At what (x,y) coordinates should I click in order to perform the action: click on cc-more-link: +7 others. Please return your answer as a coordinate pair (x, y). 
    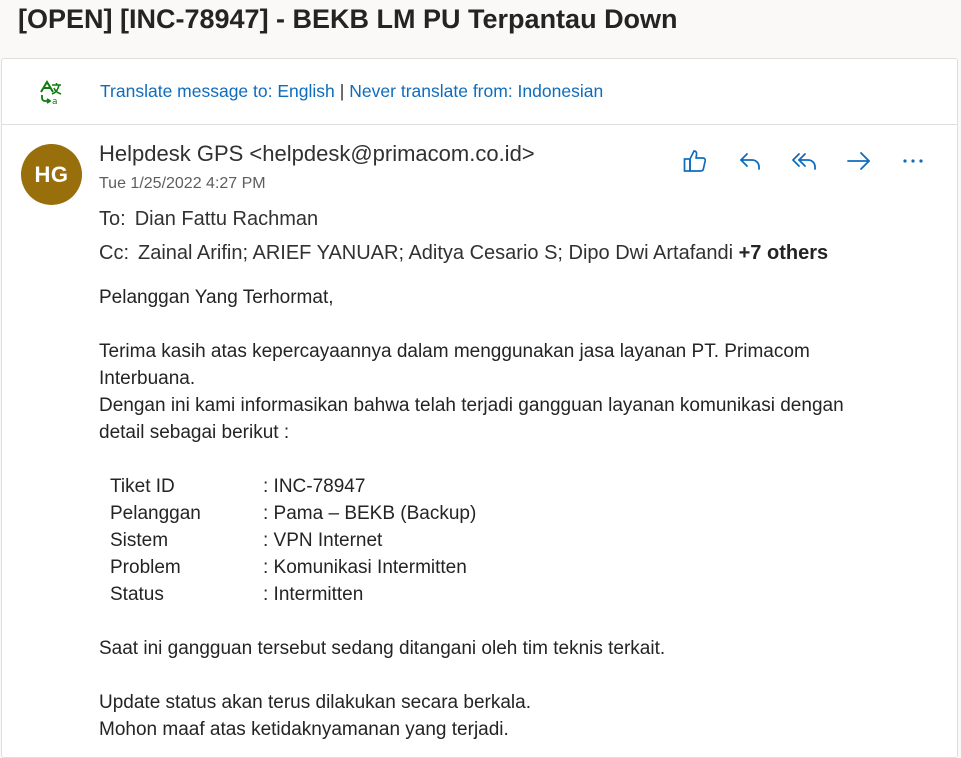
    Looking at the image, I should click on (783, 253).